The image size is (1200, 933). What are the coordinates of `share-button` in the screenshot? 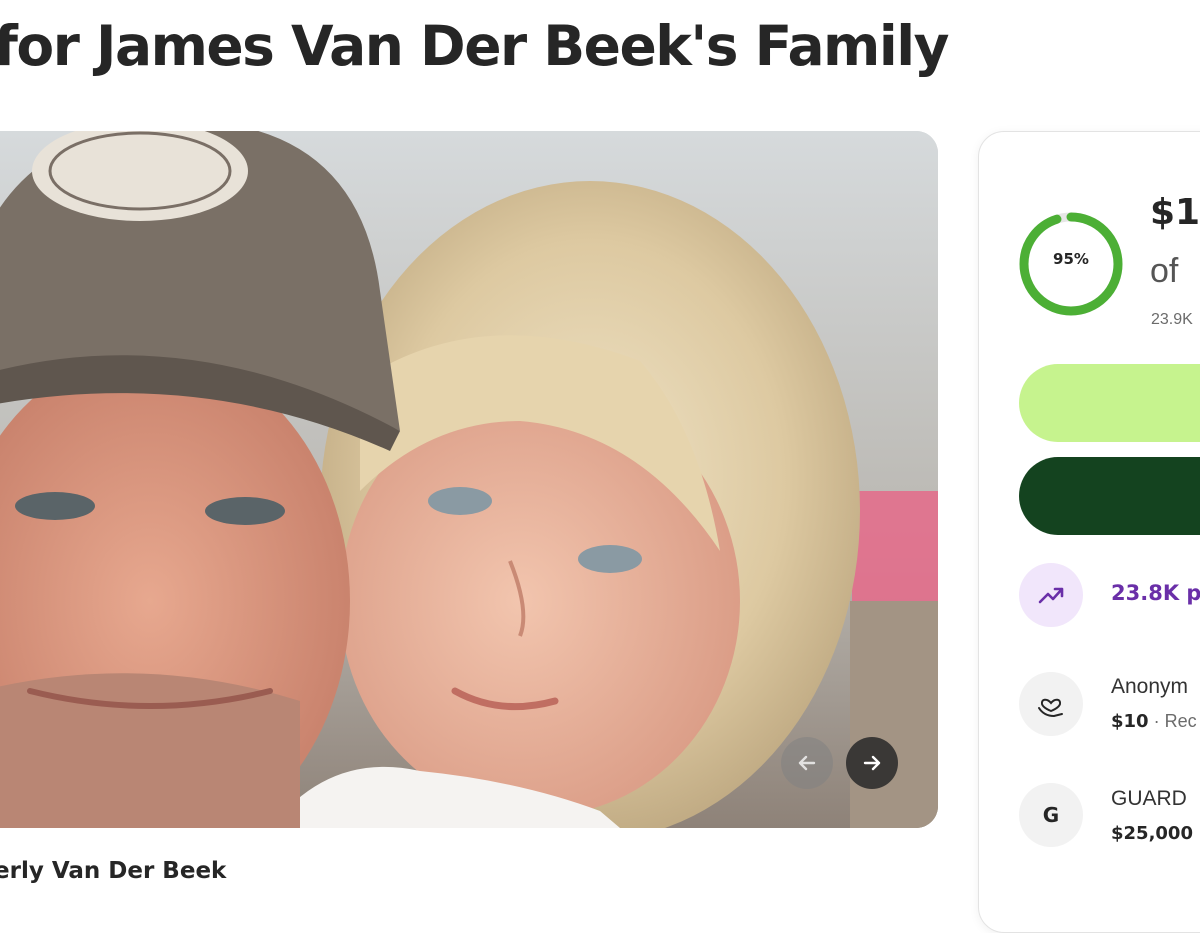 It's located at (1109, 403).